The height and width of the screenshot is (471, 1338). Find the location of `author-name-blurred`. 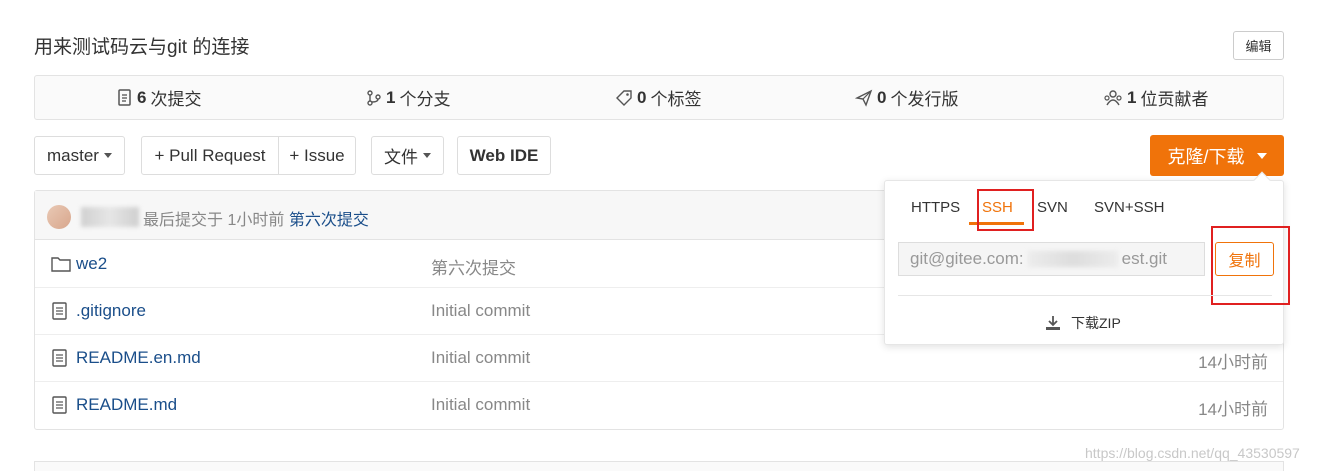

author-name-blurred is located at coordinates (110, 217).